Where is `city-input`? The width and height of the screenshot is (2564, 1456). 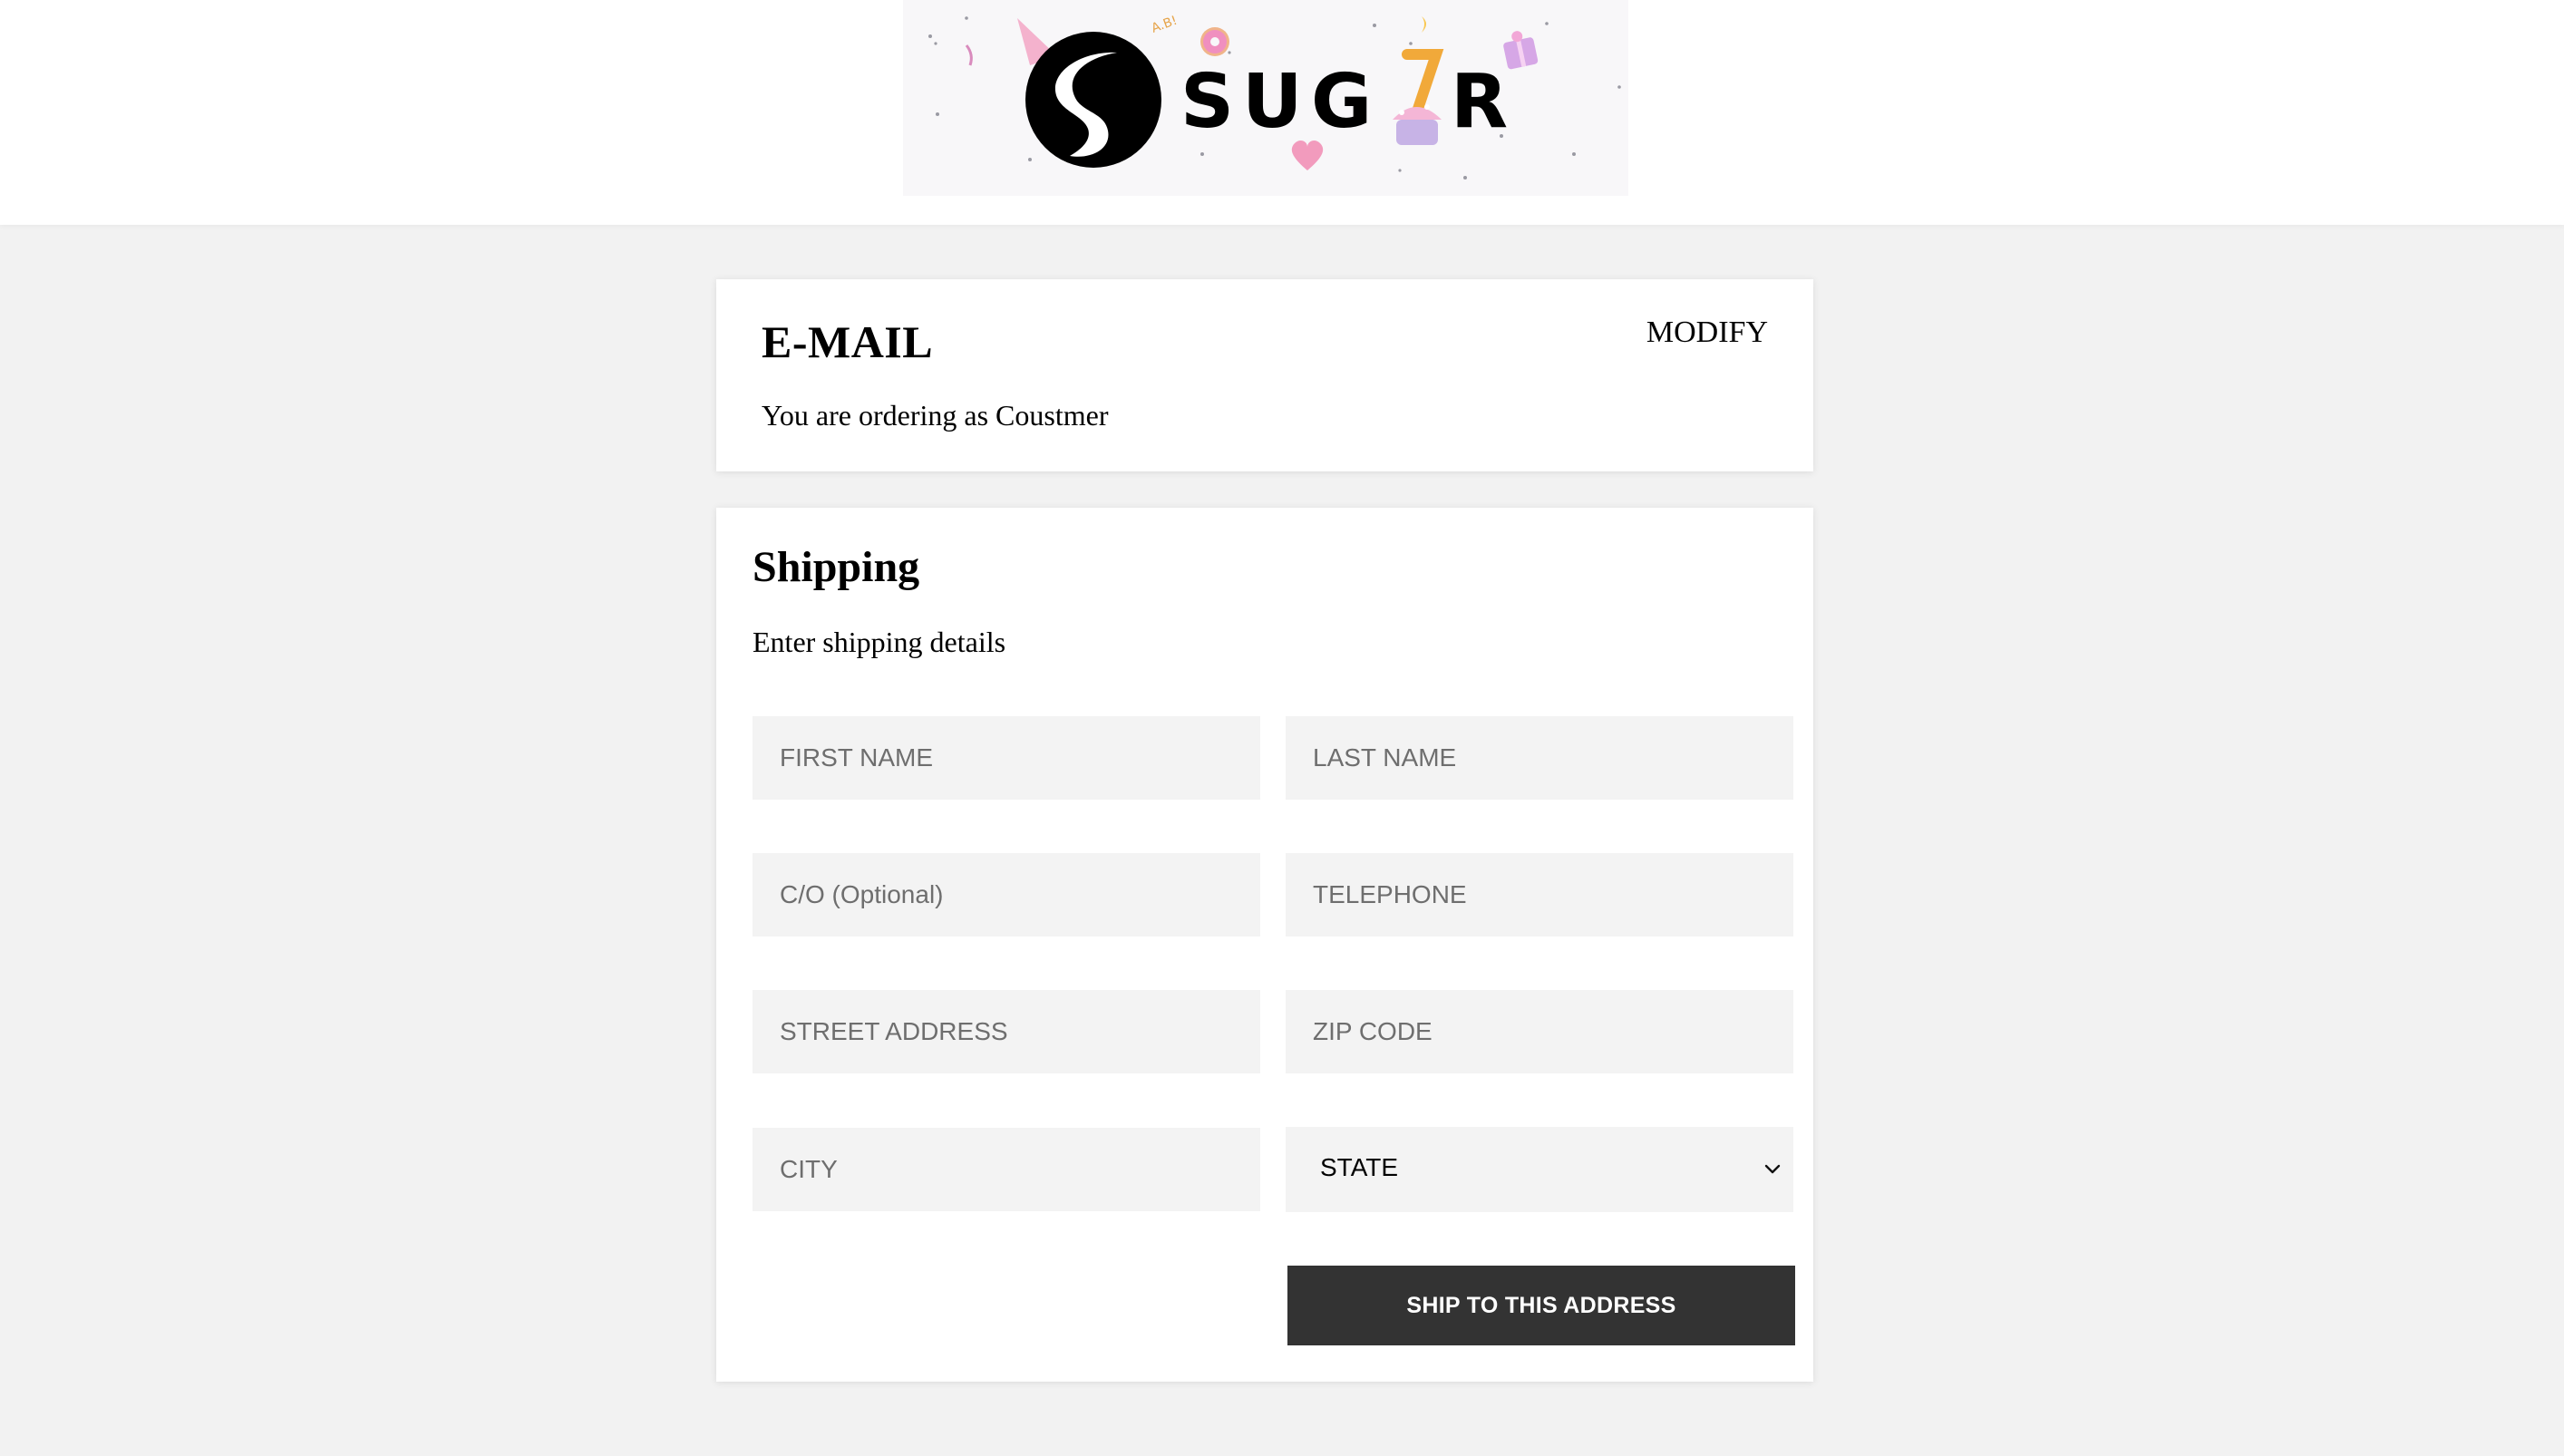
city-input is located at coordinates (1006, 1169).